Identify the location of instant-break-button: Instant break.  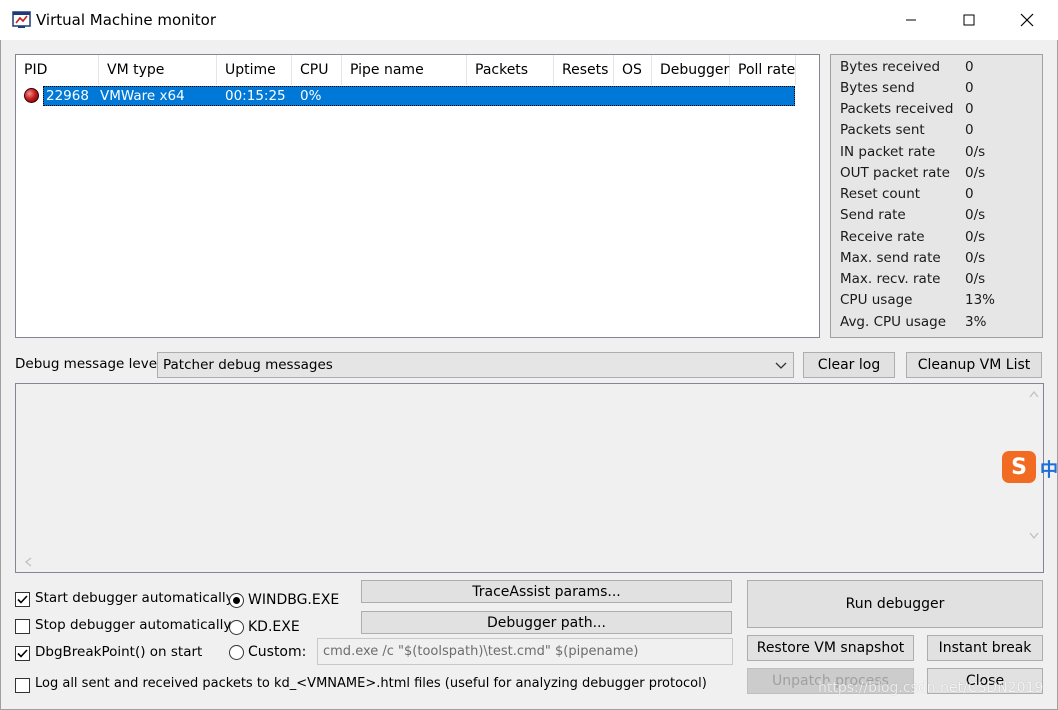
(985, 648).